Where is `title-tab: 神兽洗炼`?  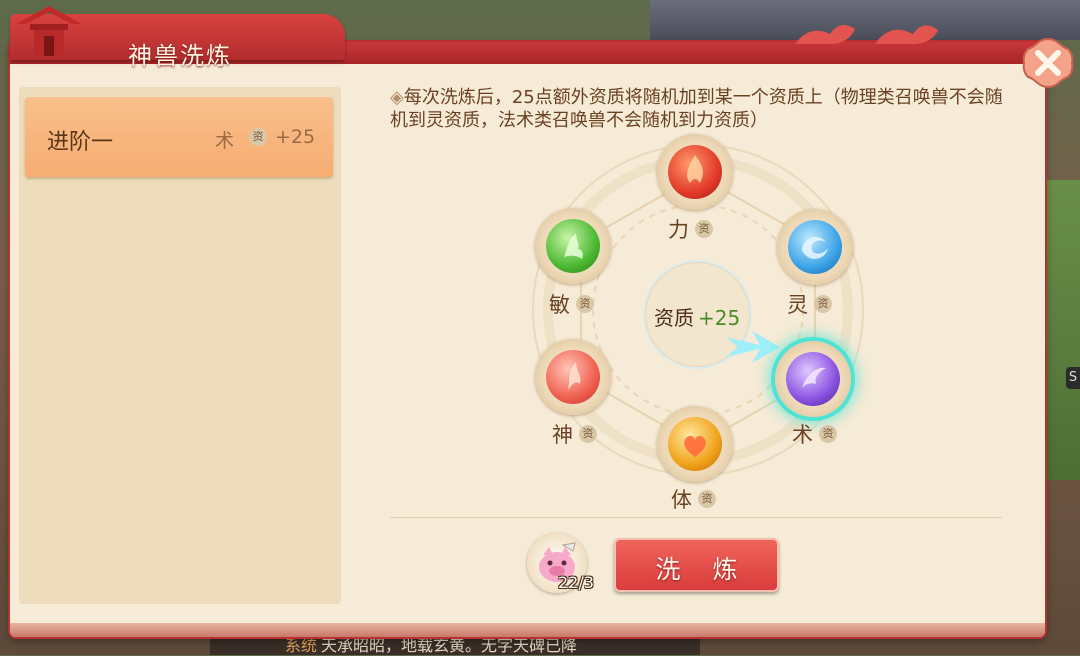
title-tab: 神兽洗炼 is located at coordinates (177, 38).